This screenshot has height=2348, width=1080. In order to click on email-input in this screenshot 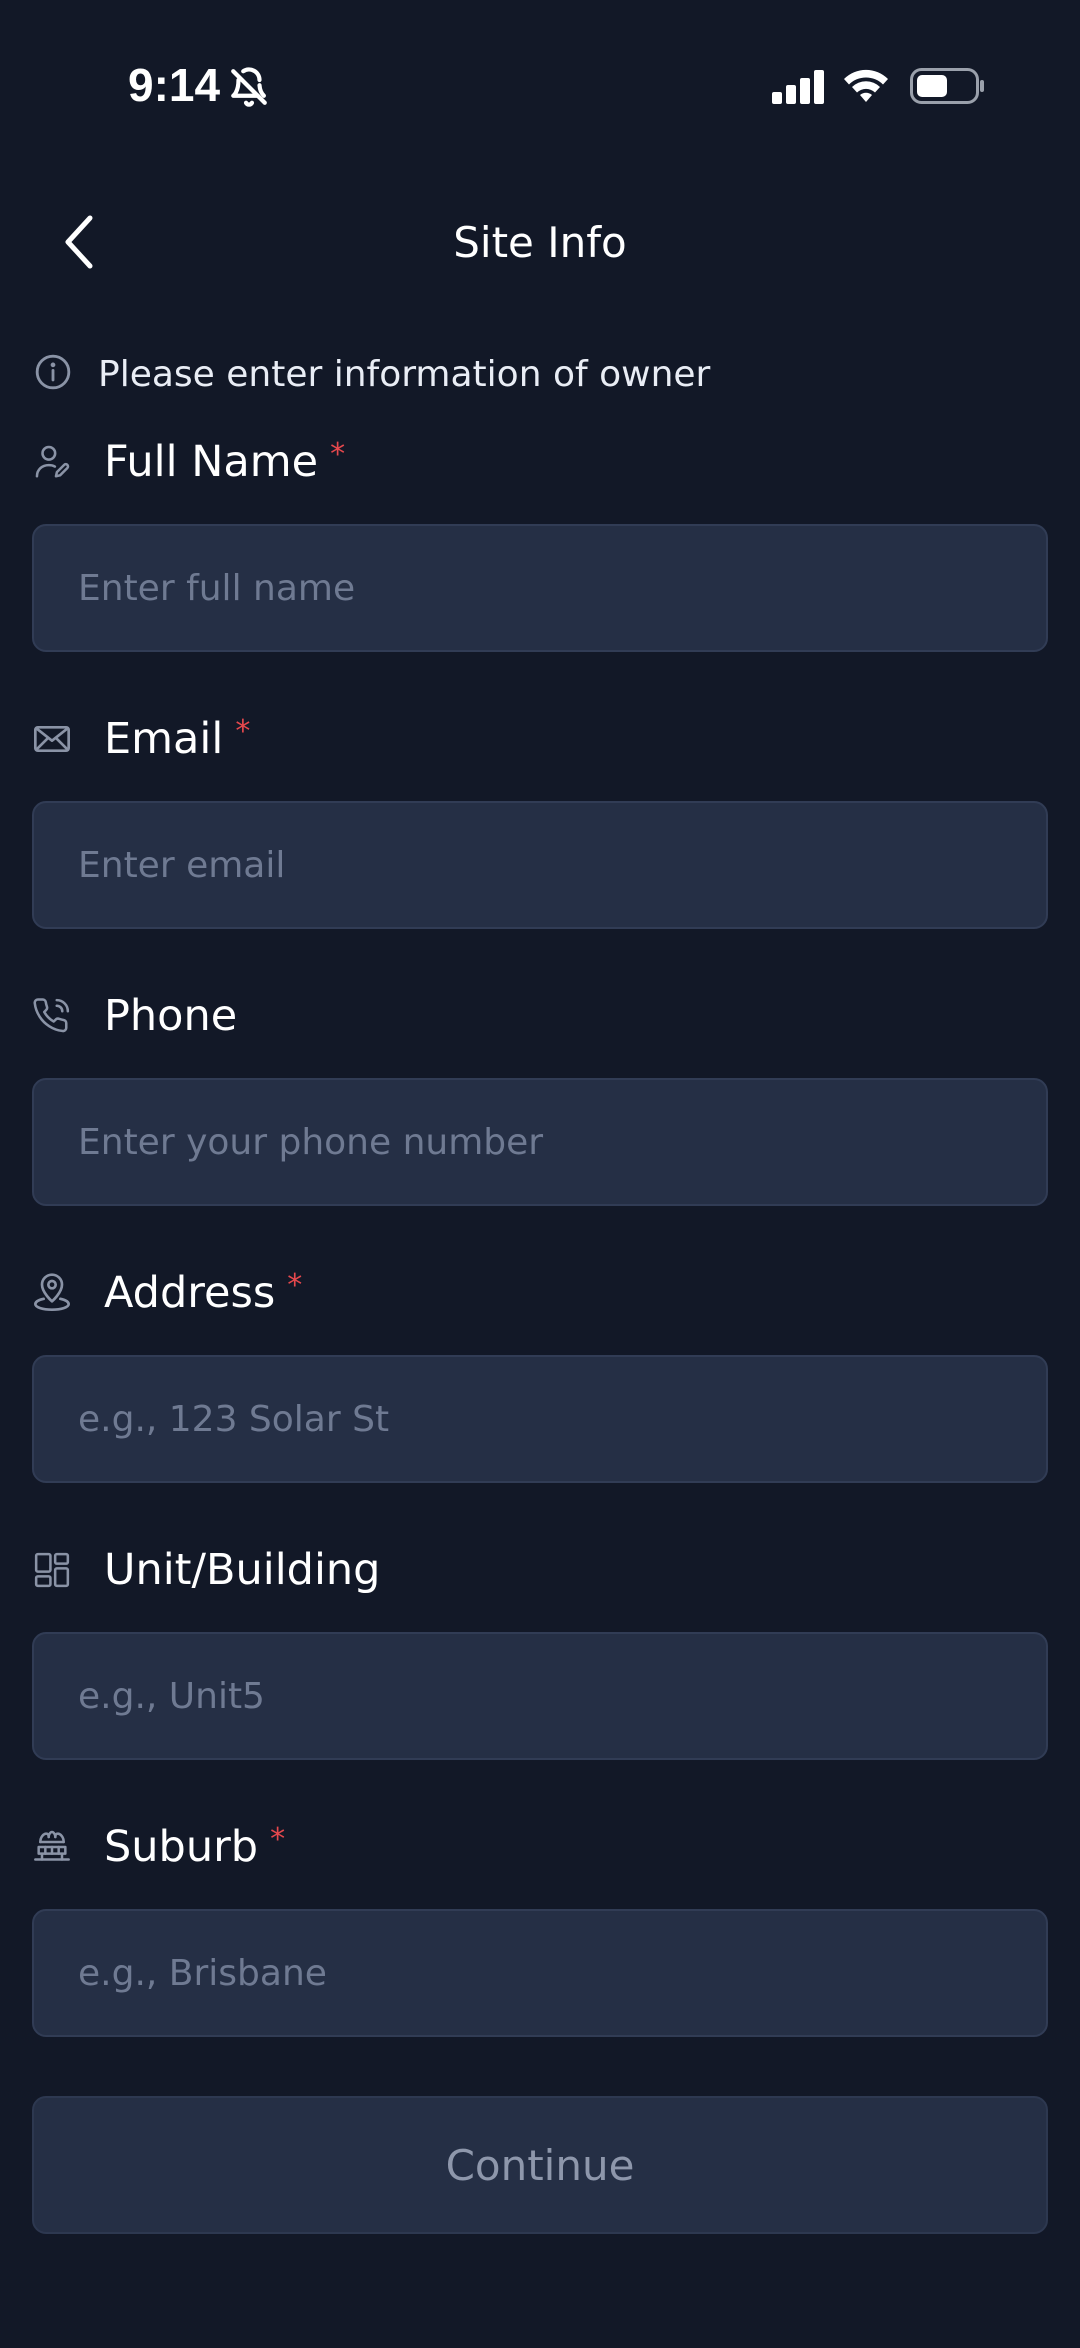, I will do `click(540, 865)`.